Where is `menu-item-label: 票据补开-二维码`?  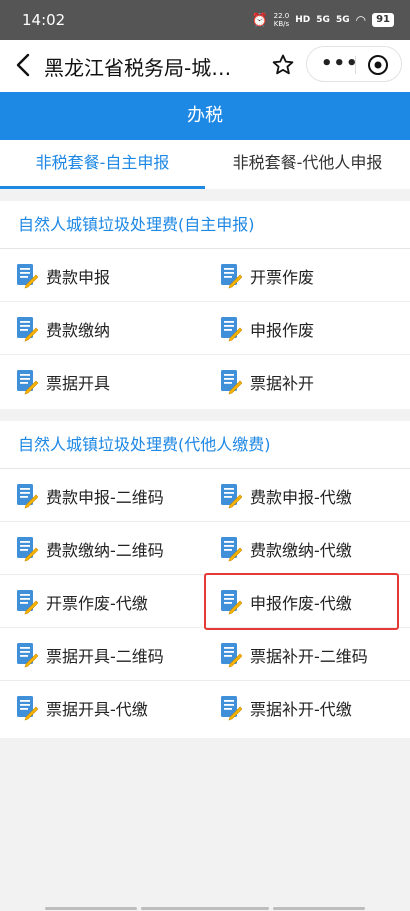
menu-item-label: 票据补开-二维码 is located at coordinates (309, 656).